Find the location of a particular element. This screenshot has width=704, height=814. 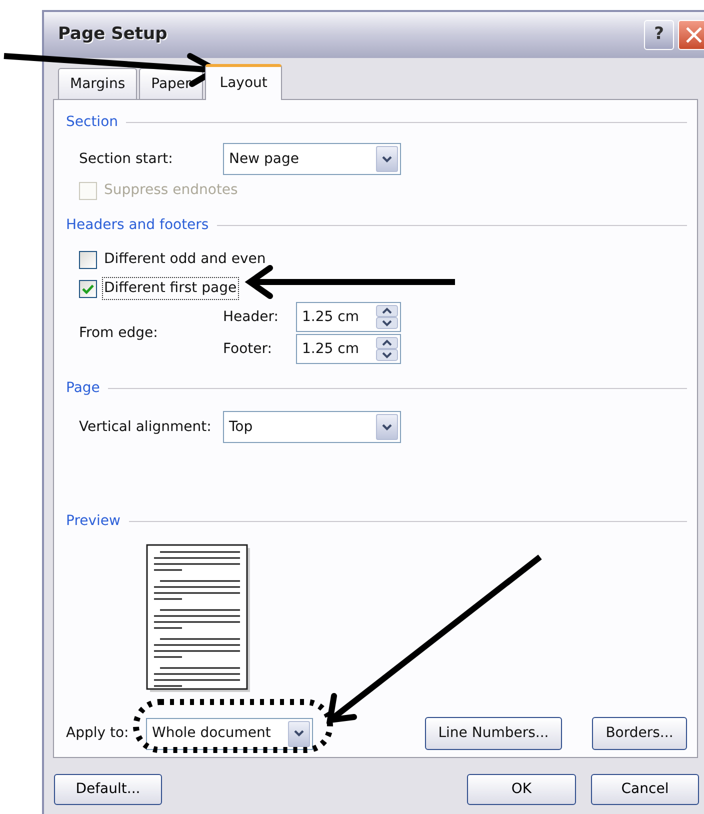

close-button is located at coordinates (691, 35).